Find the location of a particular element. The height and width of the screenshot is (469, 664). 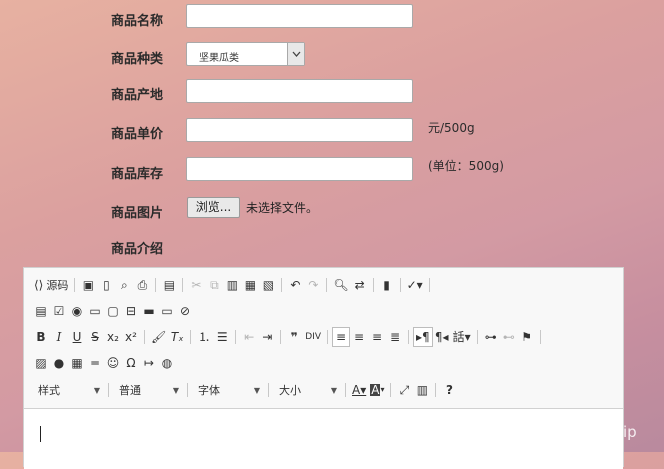

indent-icon: ⇥ is located at coordinates (267, 337).